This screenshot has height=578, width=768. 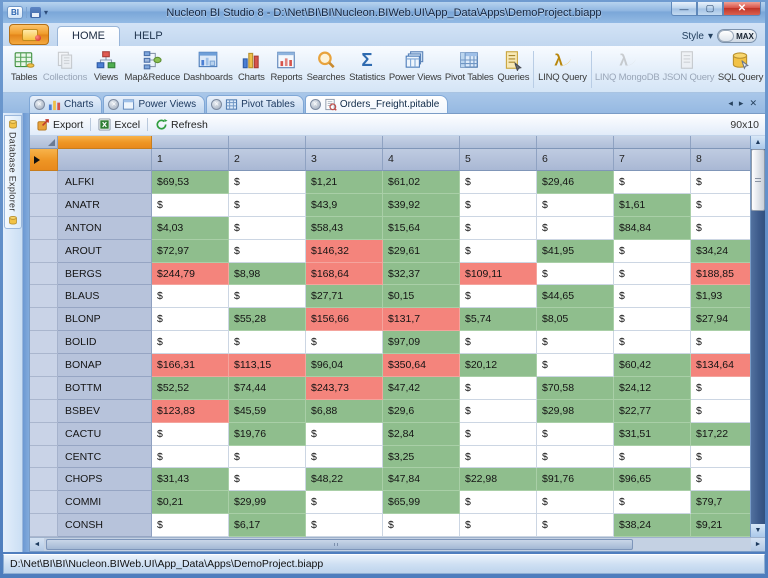 I want to click on row-label-header, so click(x=105, y=160).